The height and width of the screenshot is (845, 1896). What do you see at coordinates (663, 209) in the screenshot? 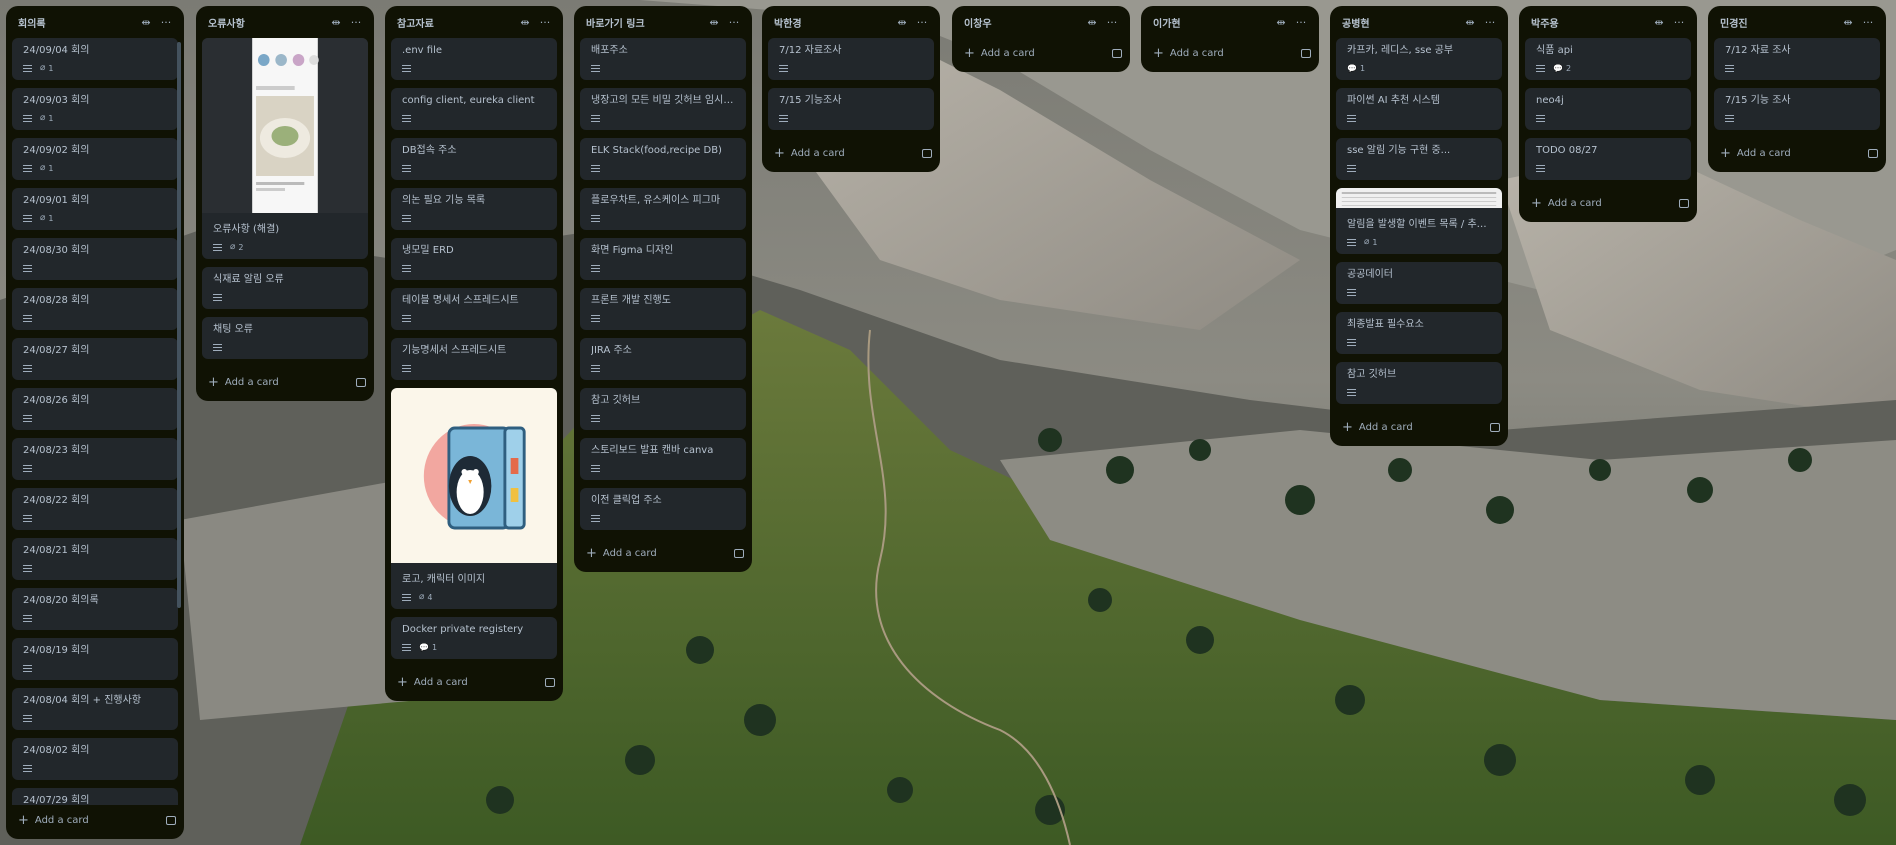
I see `card: 플로우차트, 유스케이스 피그마` at bounding box center [663, 209].